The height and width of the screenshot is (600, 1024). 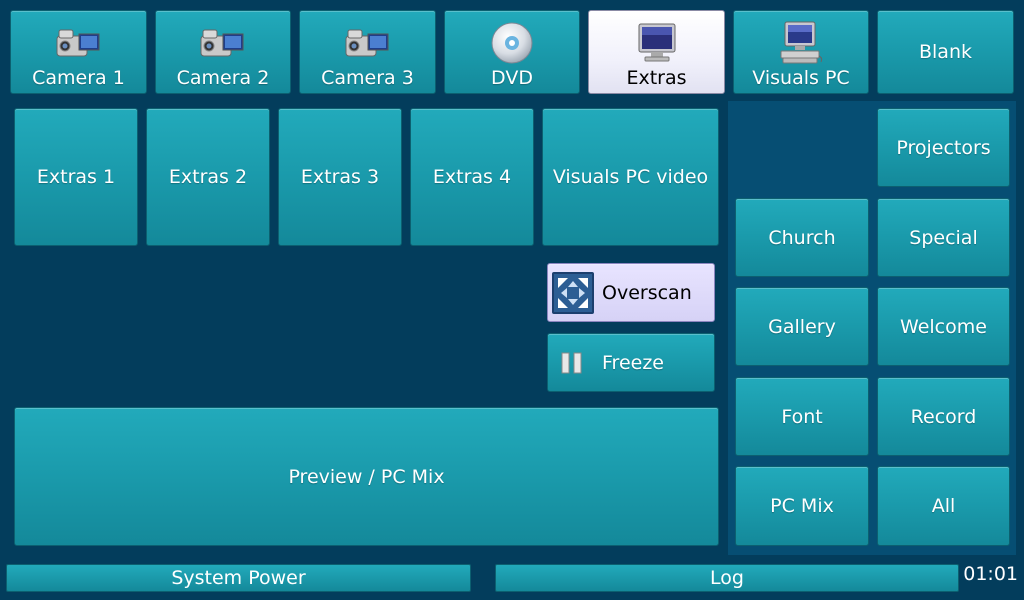 I want to click on source-camera-1-button: Camera 1, so click(x=78, y=52).